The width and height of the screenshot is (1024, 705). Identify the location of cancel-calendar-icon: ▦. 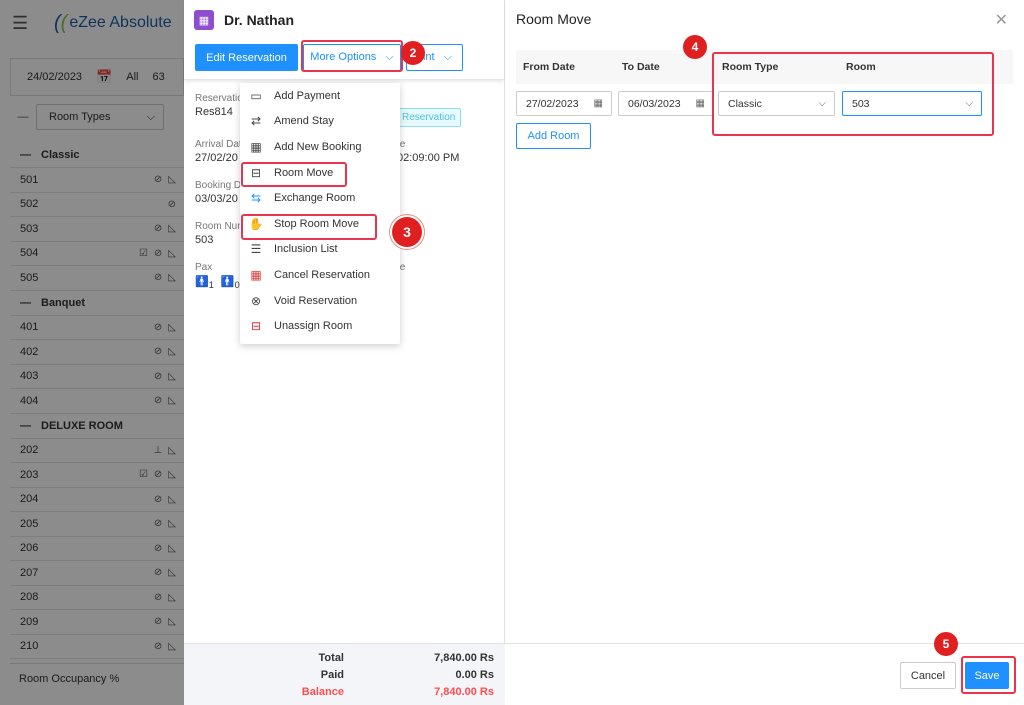
(256, 274).